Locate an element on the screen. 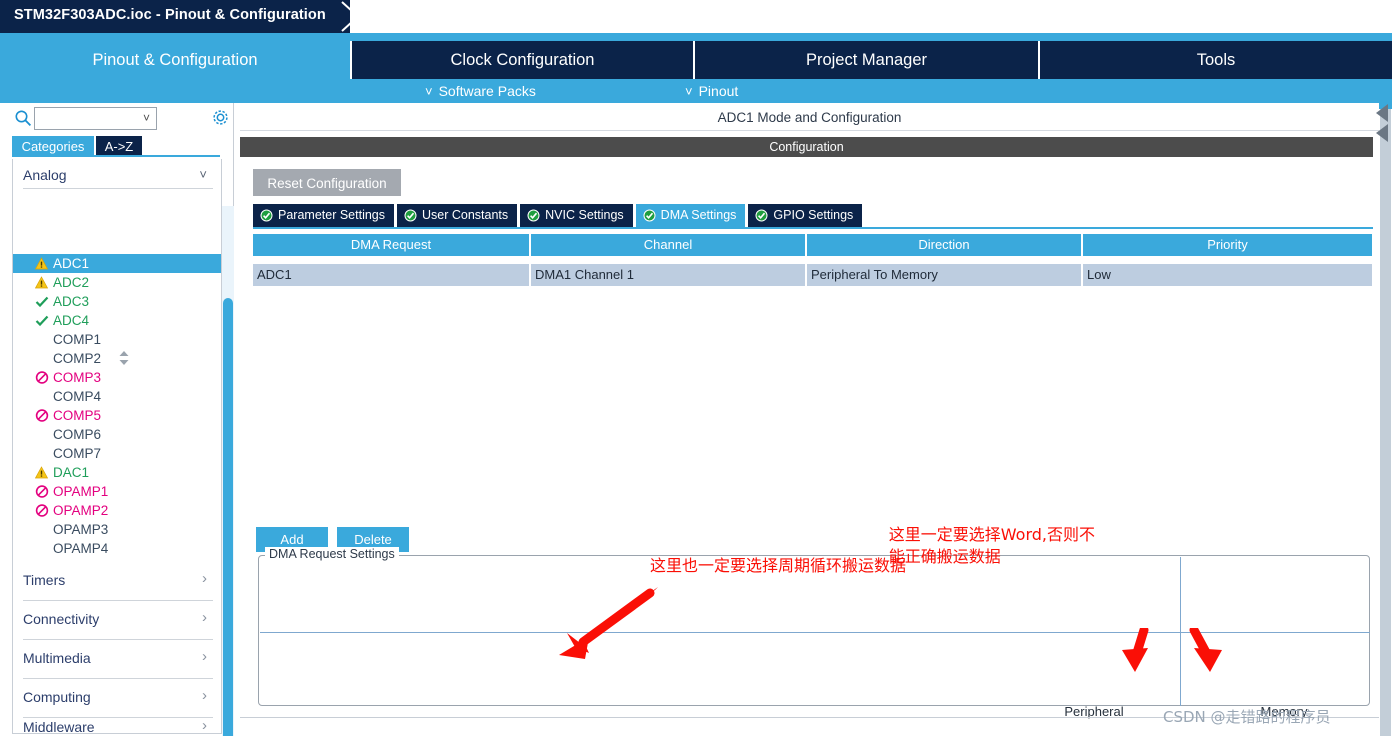 The width and height of the screenshot is (1392, 736). subnav-pinout-label: Pinout is located at coordinates (718, 91).